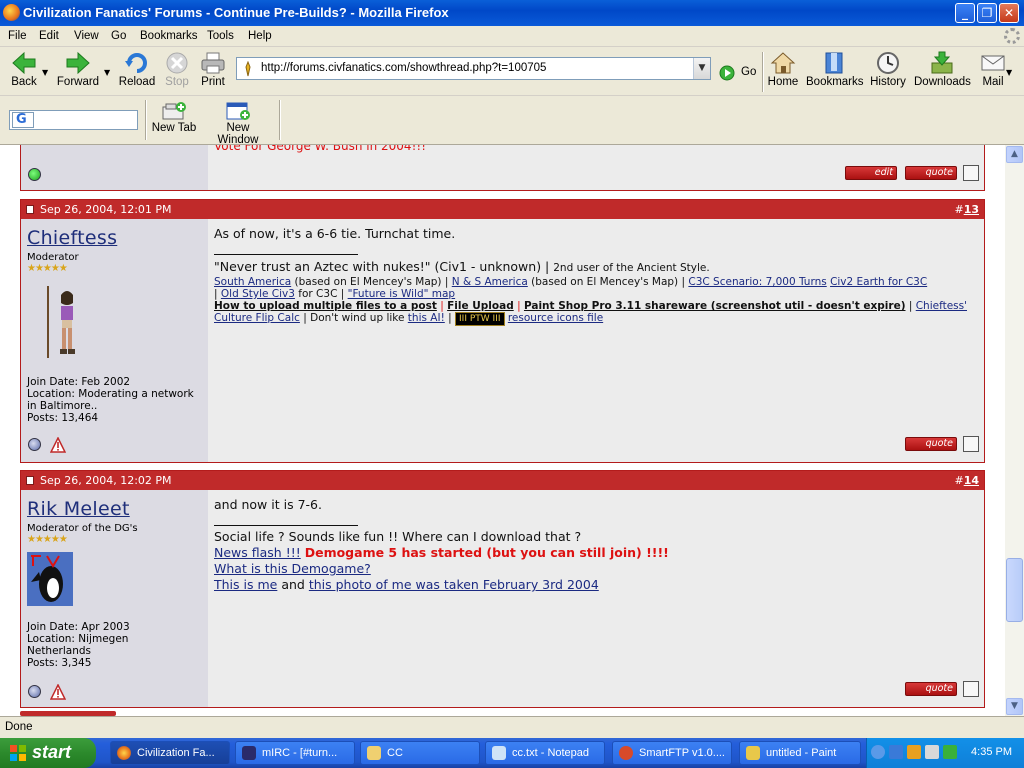  Describe the element at coordinates (23, 120) in the screenshot. I see `google-search-icon: G` at that location.